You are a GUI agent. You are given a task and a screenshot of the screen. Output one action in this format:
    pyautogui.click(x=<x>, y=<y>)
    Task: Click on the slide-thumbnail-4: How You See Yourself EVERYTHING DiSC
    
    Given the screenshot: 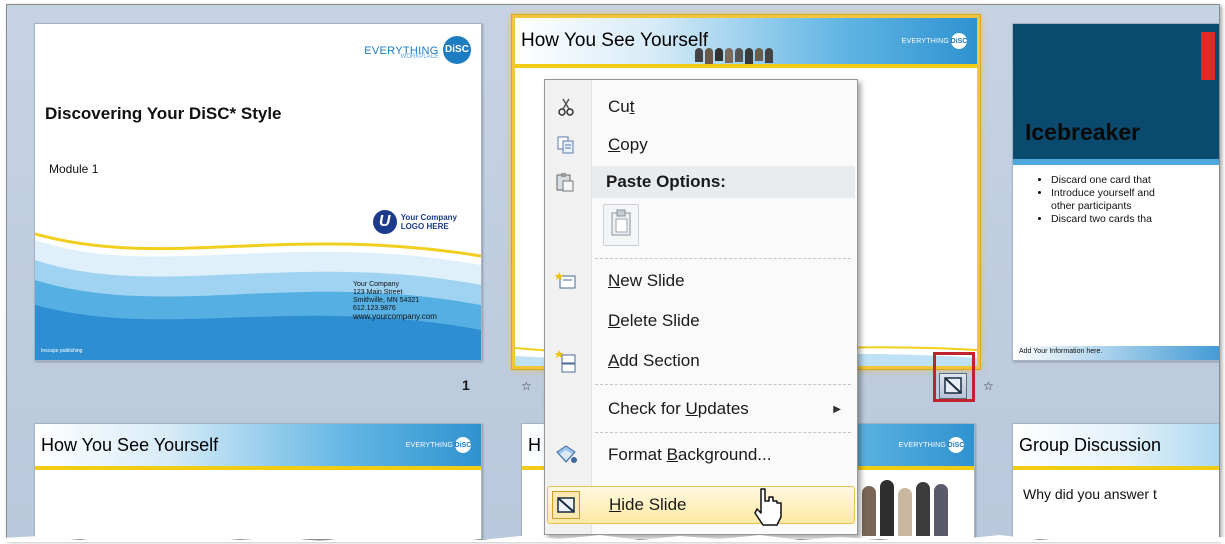 What is the action you would take?
    pyautogui.click(x=258, y=481)
    